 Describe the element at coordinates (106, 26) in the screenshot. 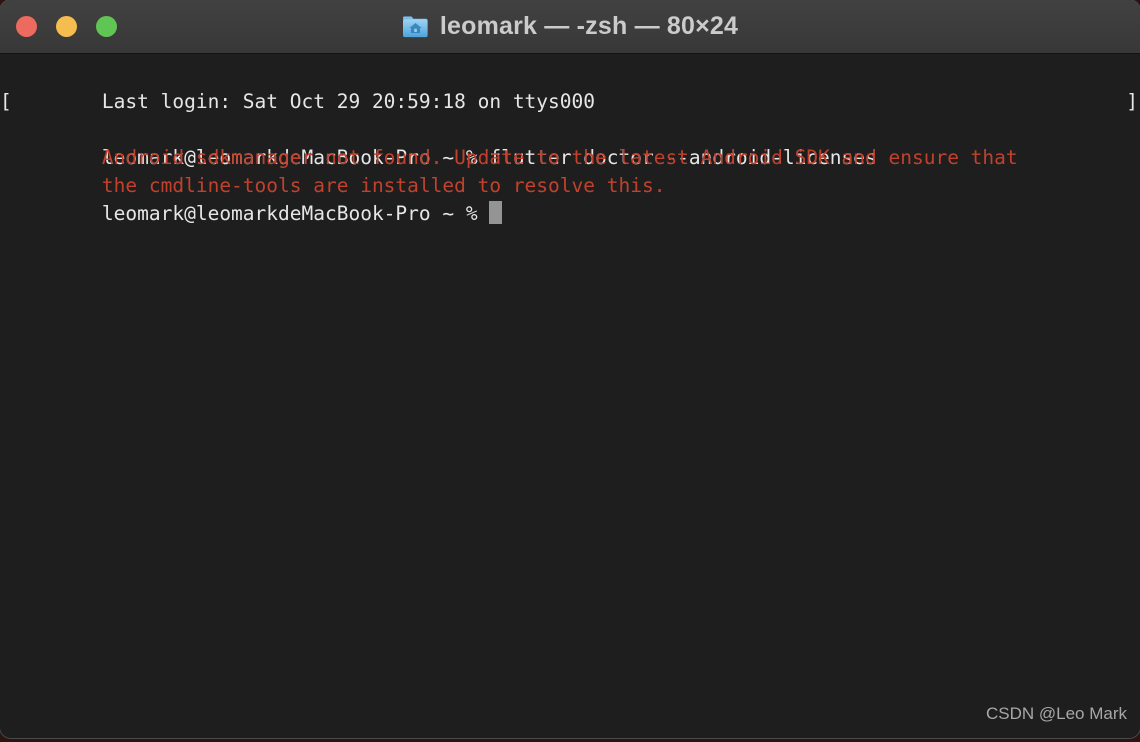

I see `zoom-button` at that location.